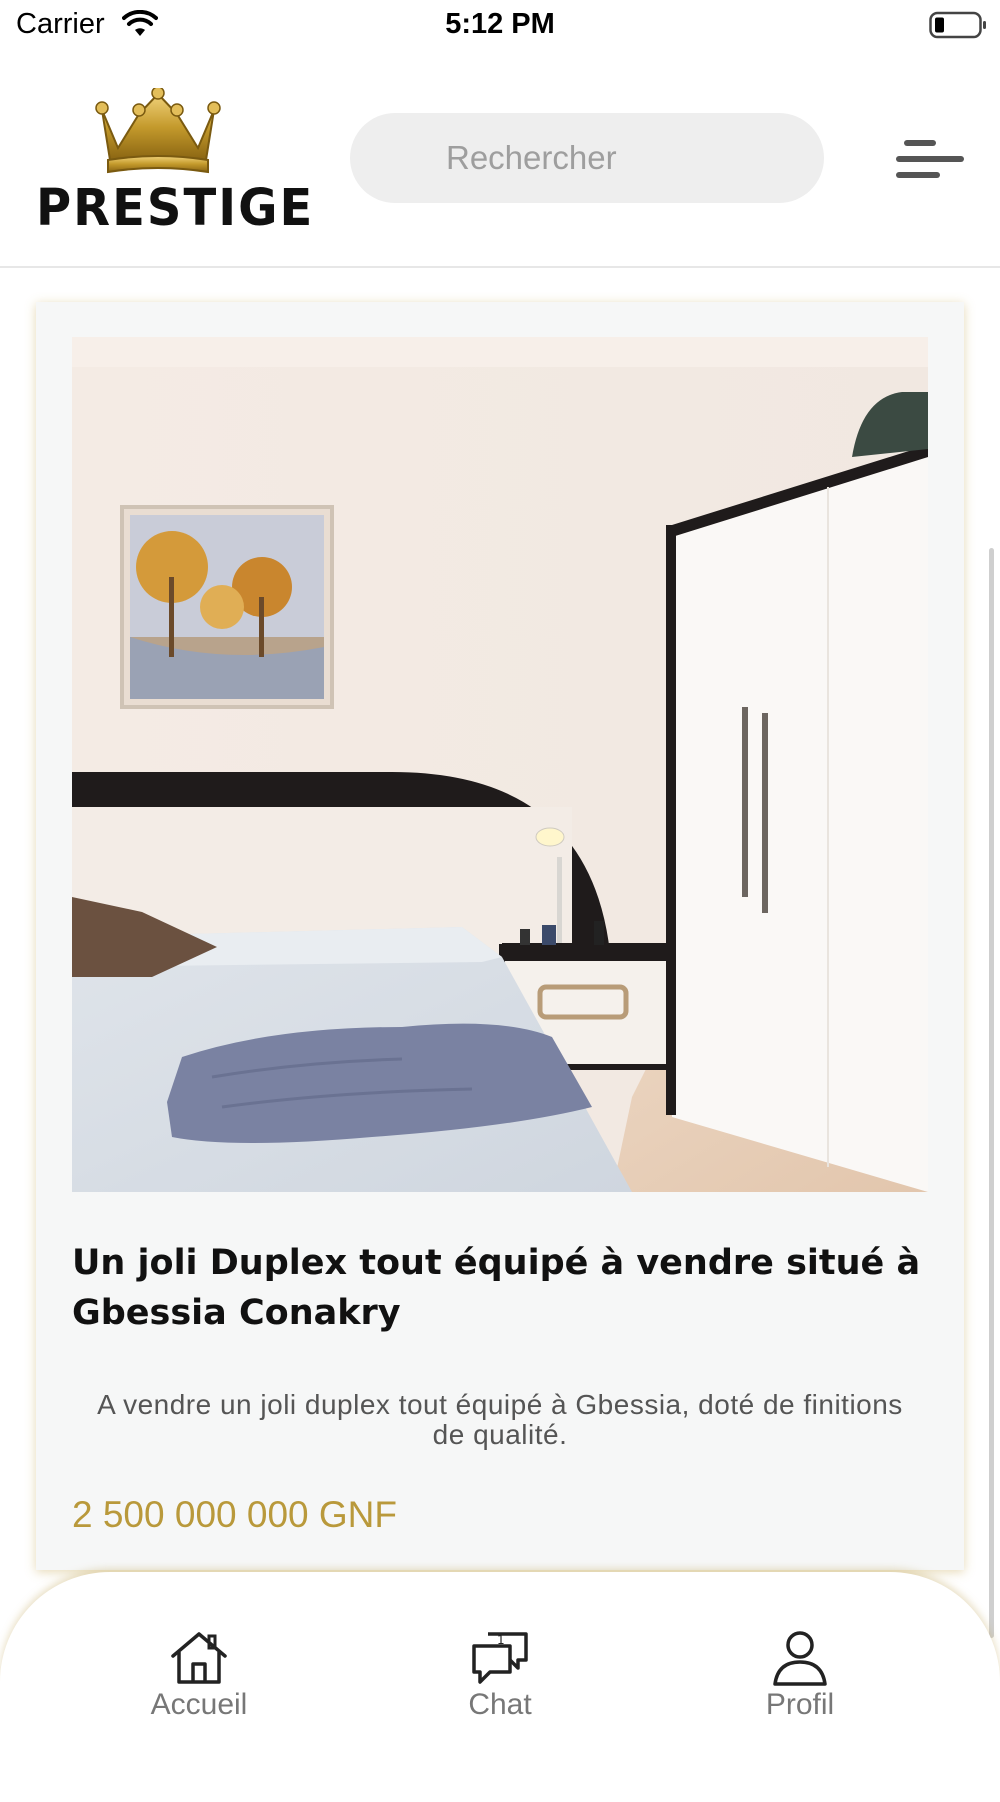 The width and height of the screenshot is (1000, 1802). I want to click on scroll-indicator, so click(991, 1093).